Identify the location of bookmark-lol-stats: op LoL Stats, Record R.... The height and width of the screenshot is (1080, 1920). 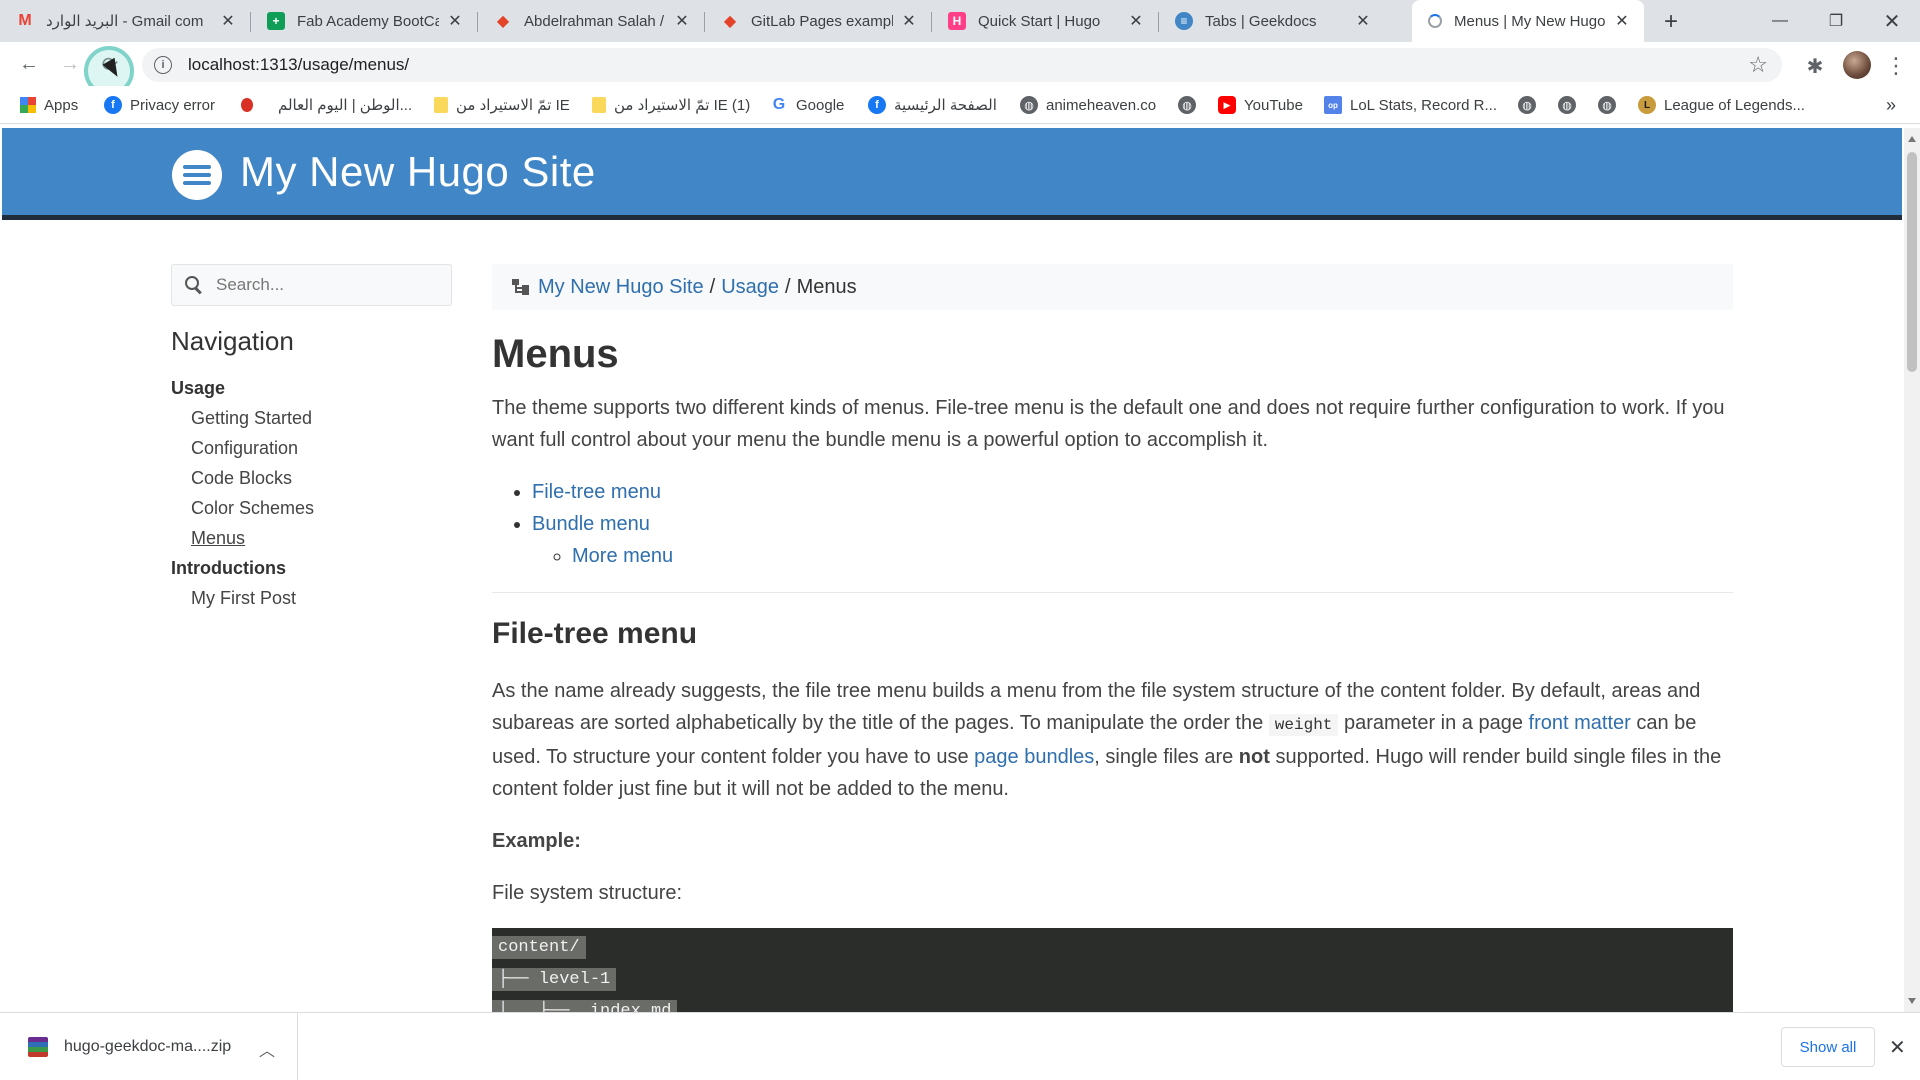
(1410, 105).